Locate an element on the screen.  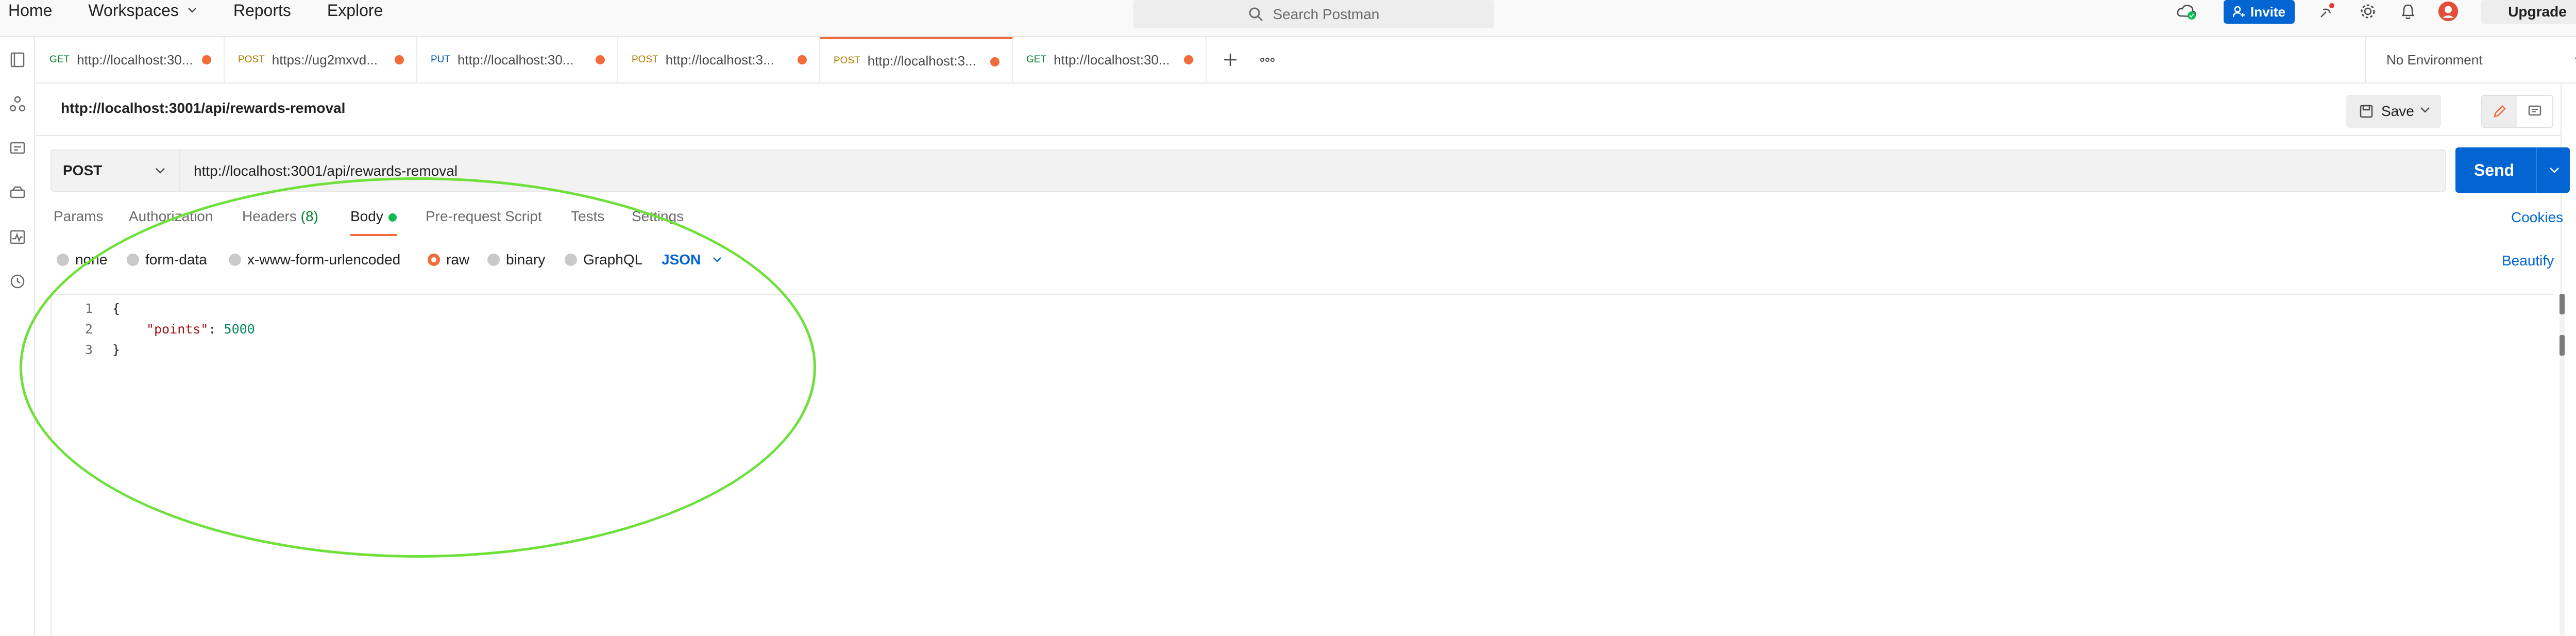
edit-mode-button is located at coordinates (2499, 111).